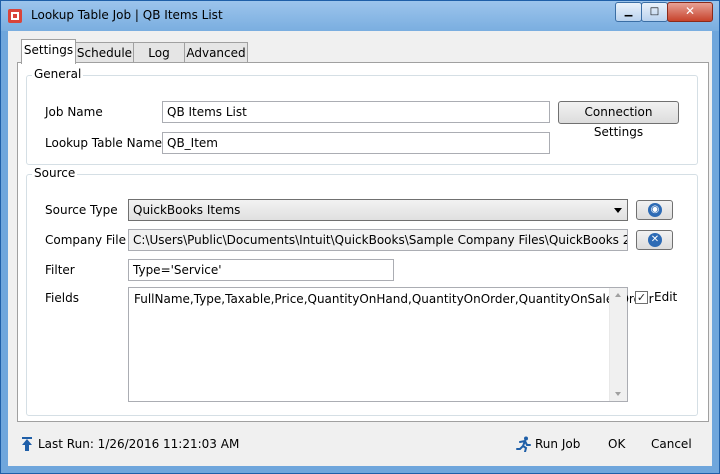 The width and height of the screenshot is (720, 474). Describe the element at coordinates (671, 444) in the screenshot. I see `cancel-button: Cancel` at that location.